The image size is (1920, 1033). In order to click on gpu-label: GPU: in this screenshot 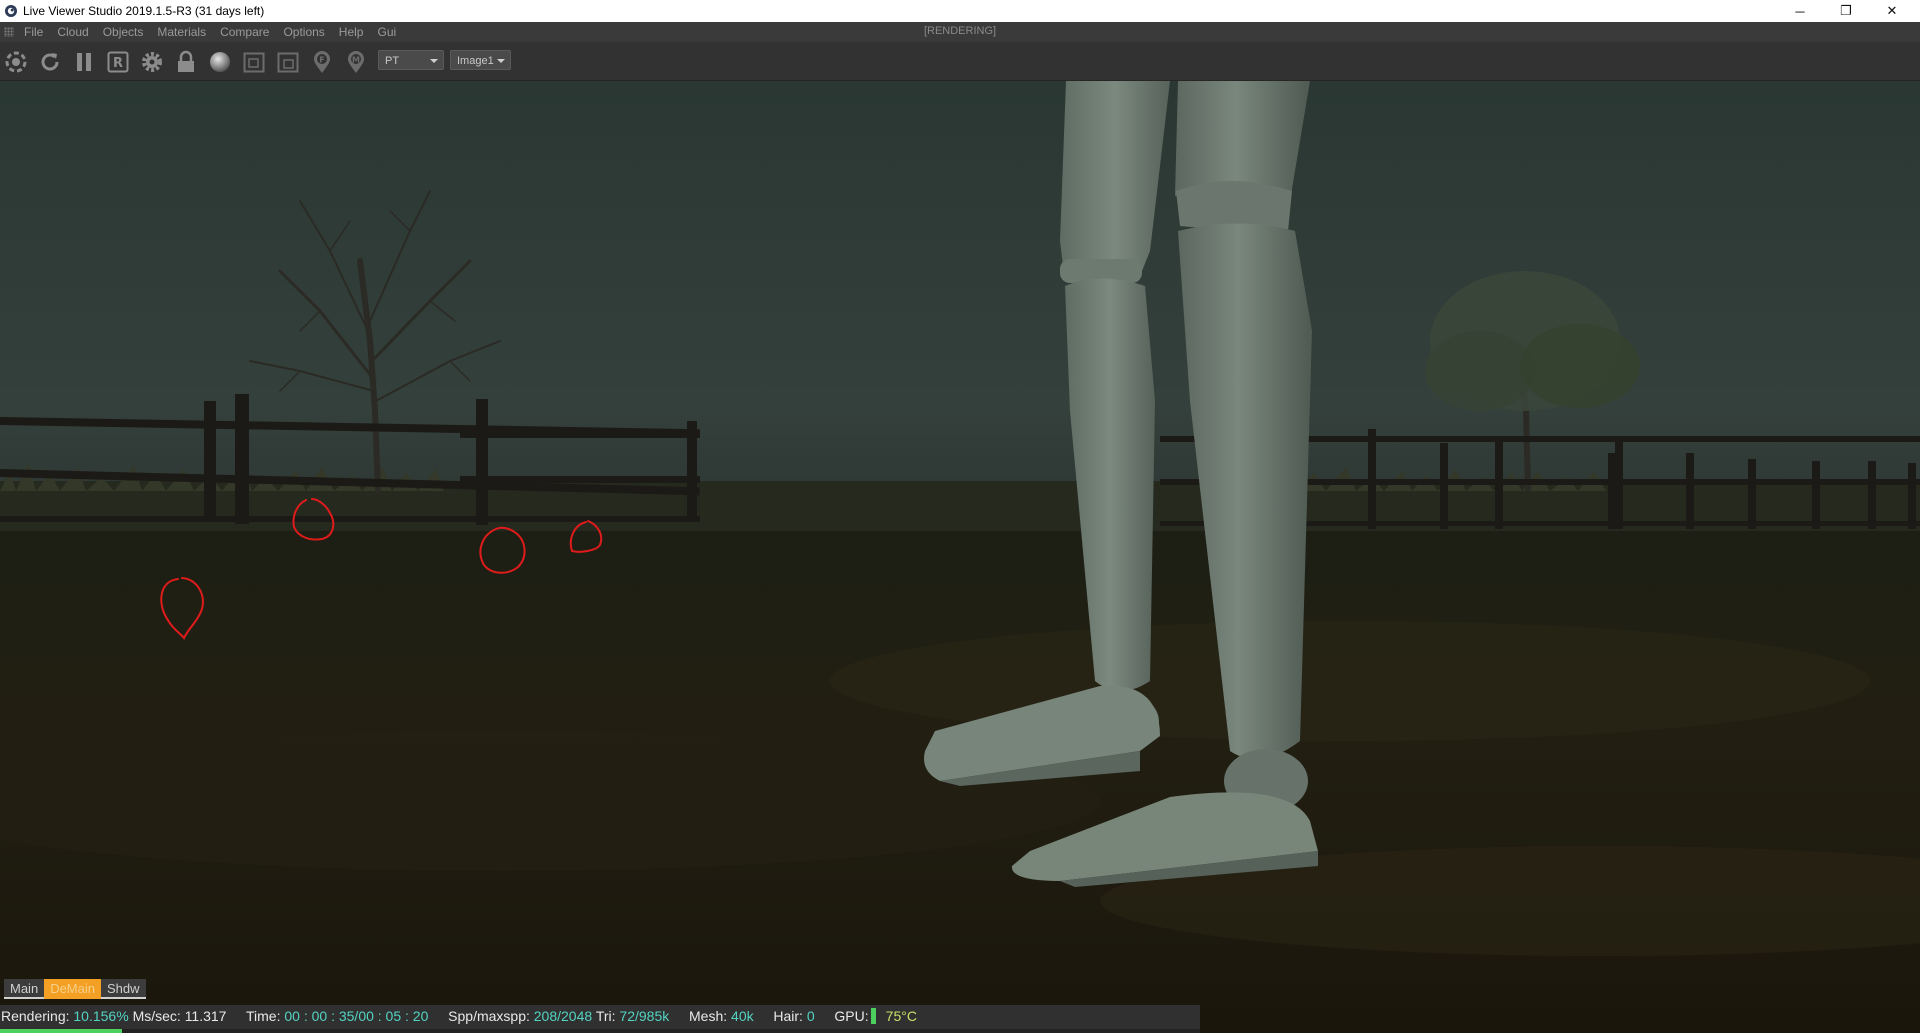, I will do `click(851, 1016)`.